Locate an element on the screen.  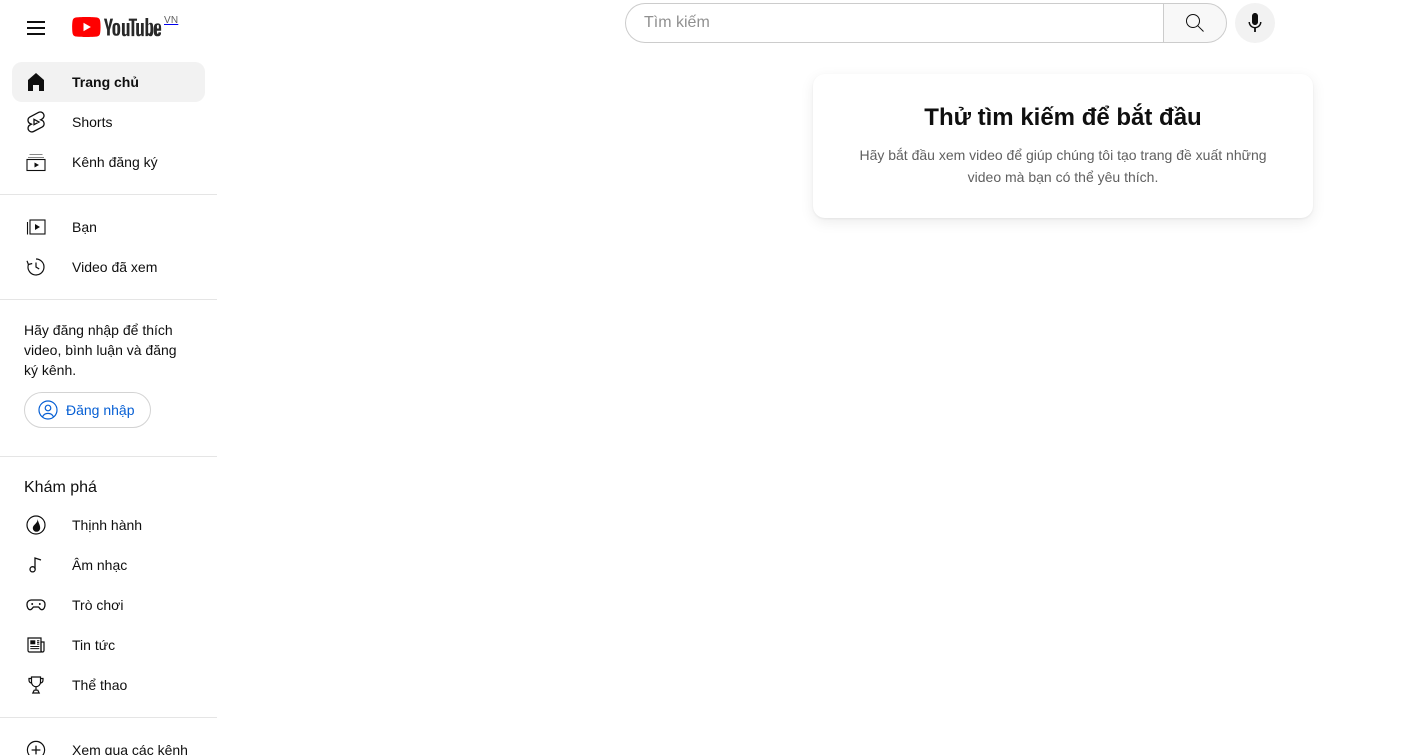
music-note-icon is located at coordinates (36, 565).